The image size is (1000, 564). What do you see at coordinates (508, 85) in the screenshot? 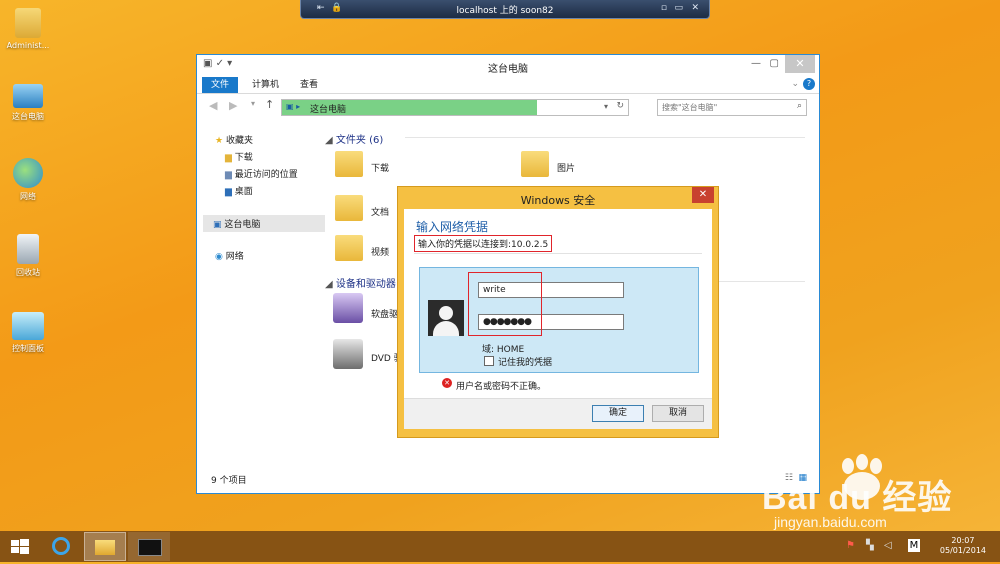
I see `ribbon-tabs: 文件 计算机 查看 ⌄ ?` at bounding box center [508, 85].